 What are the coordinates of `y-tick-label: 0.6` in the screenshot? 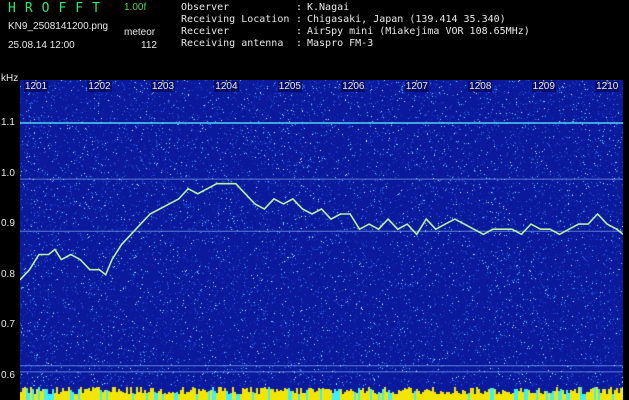 It's located at (8, 375).